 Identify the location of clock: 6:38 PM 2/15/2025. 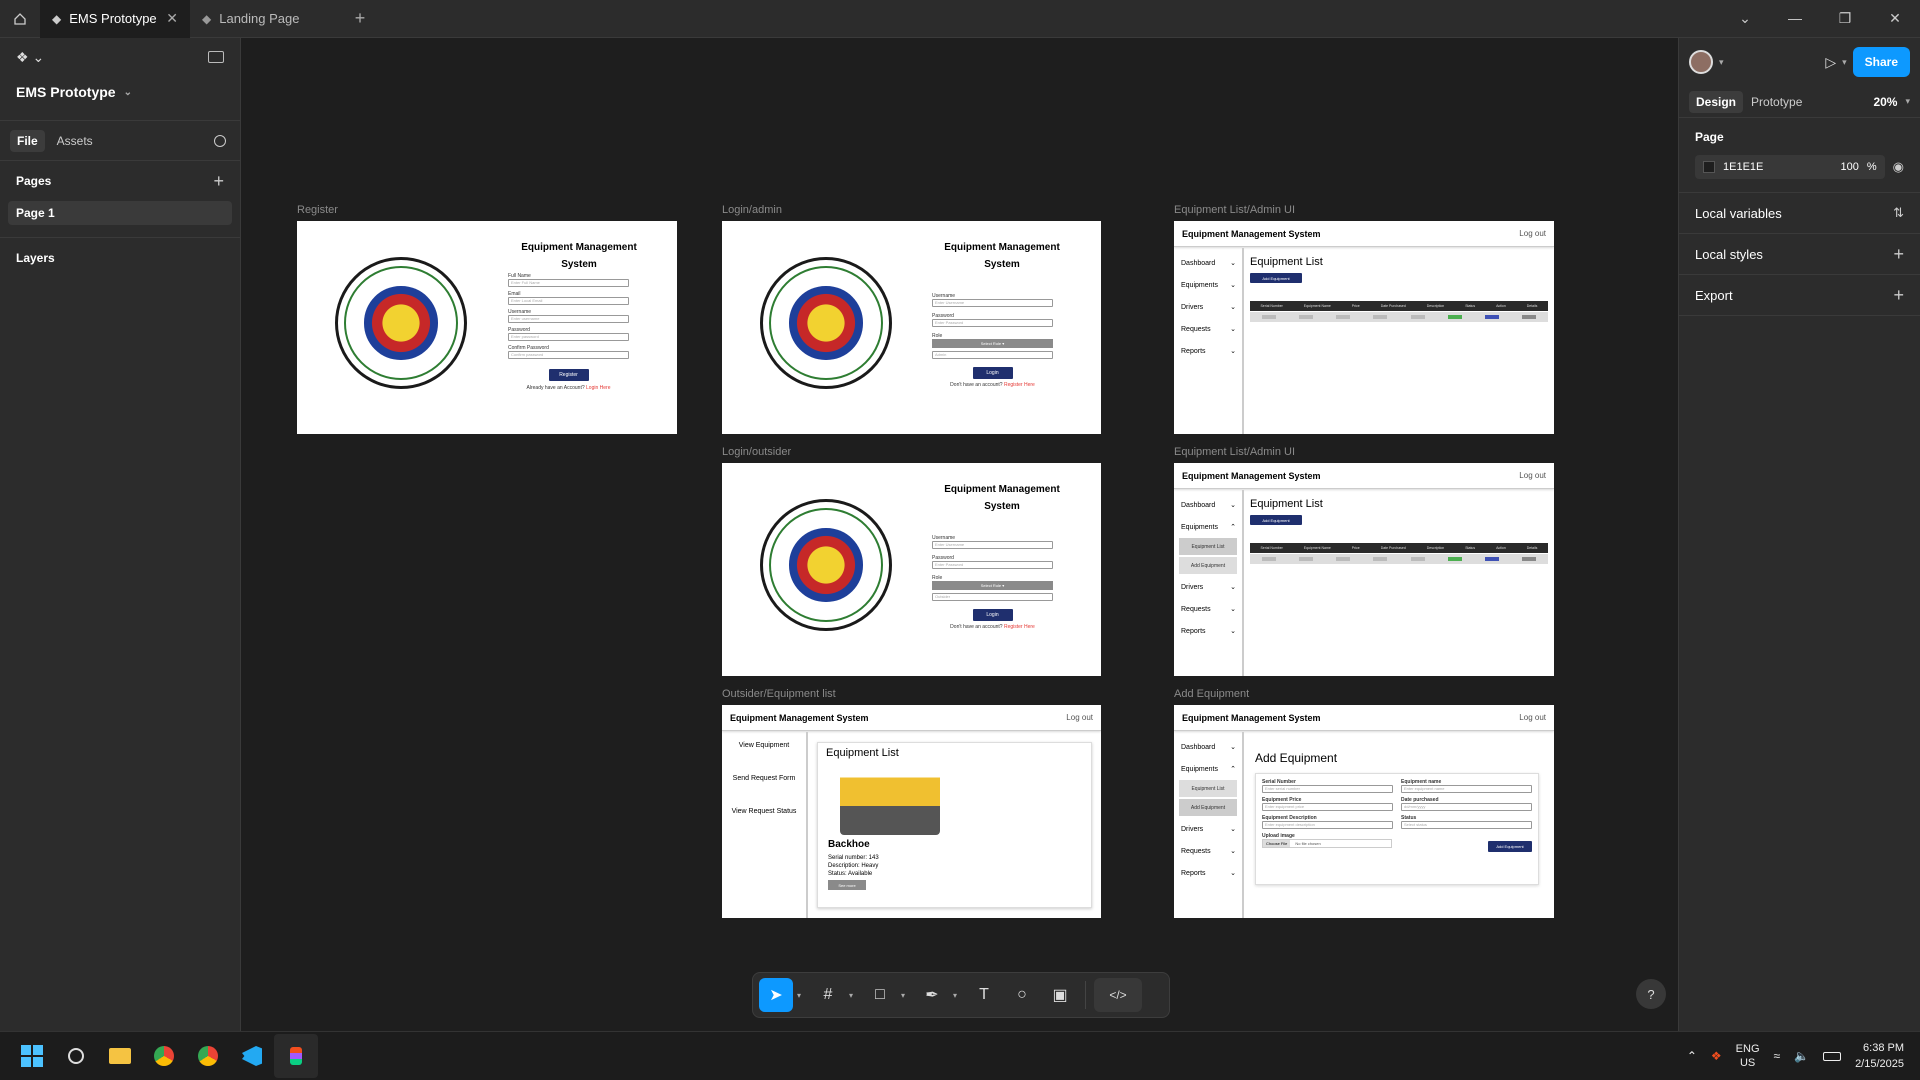
(1879, 1056).